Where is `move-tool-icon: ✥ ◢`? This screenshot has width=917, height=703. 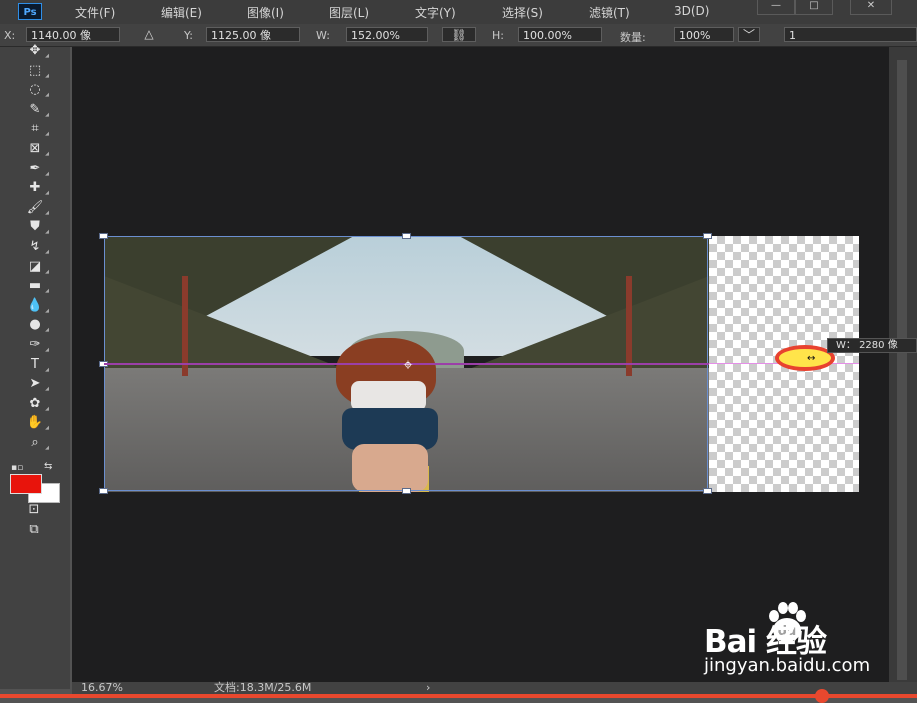 move-tool-icon: ✥ ◢ is located at coordinates (35, 51).